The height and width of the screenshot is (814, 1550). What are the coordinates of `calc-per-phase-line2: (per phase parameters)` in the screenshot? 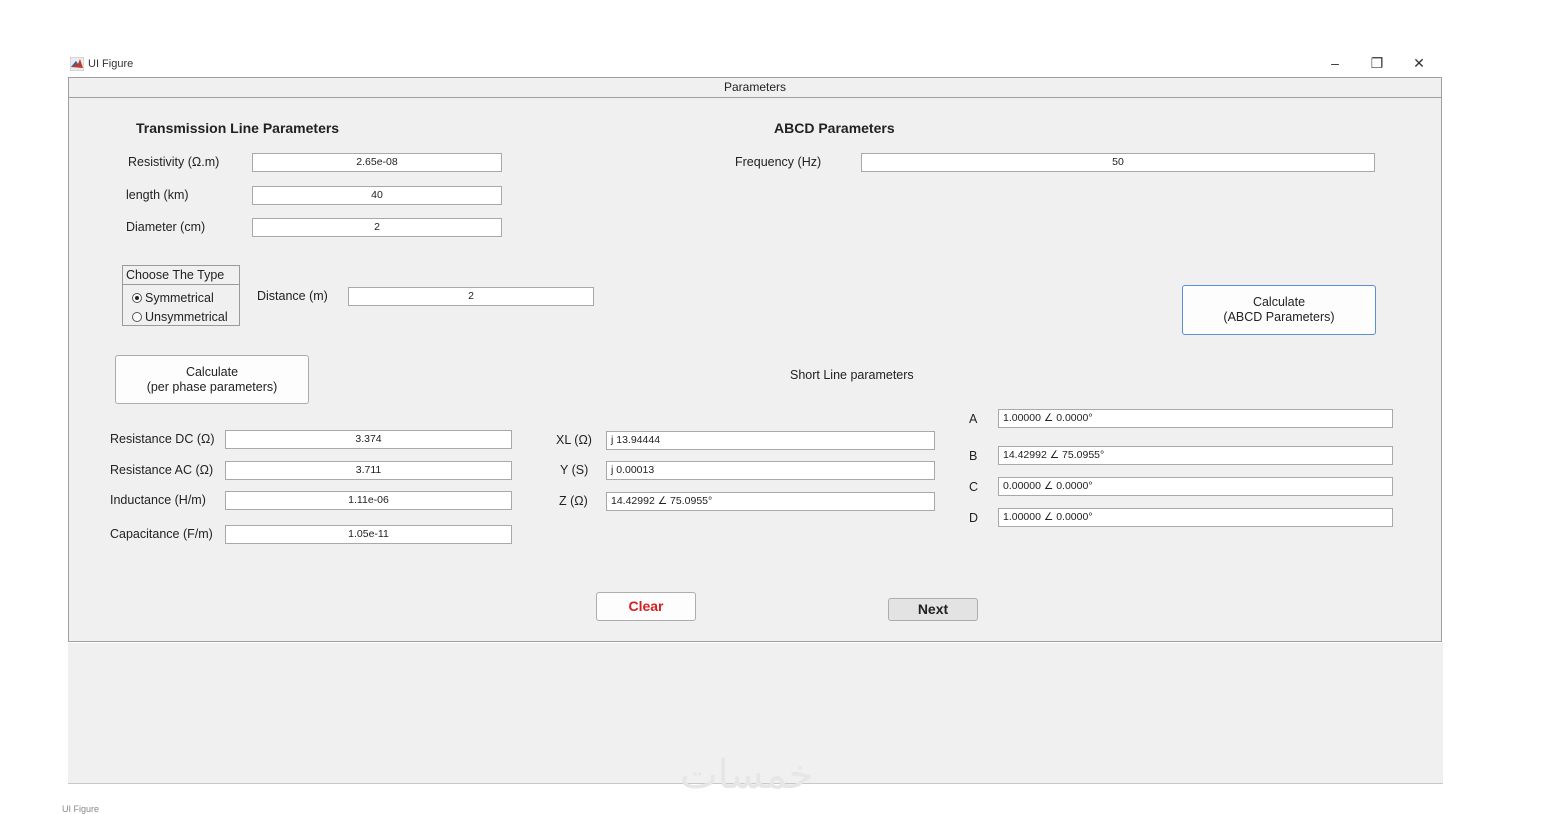 It's located at (212, 386).